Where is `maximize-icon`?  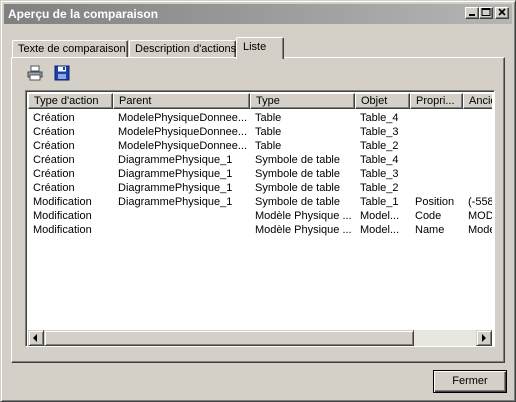 maximize-icon is located at coordinates (486, 12).